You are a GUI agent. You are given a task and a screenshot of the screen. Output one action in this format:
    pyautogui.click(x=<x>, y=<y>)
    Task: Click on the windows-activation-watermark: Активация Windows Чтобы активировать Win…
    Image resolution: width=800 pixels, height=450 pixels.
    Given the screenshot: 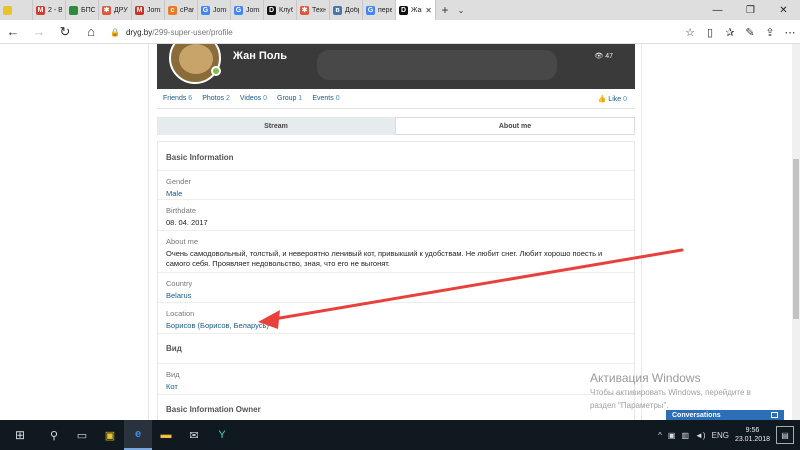 What is the action you would take?
    pyautogui.click(x=670, y=390)
    